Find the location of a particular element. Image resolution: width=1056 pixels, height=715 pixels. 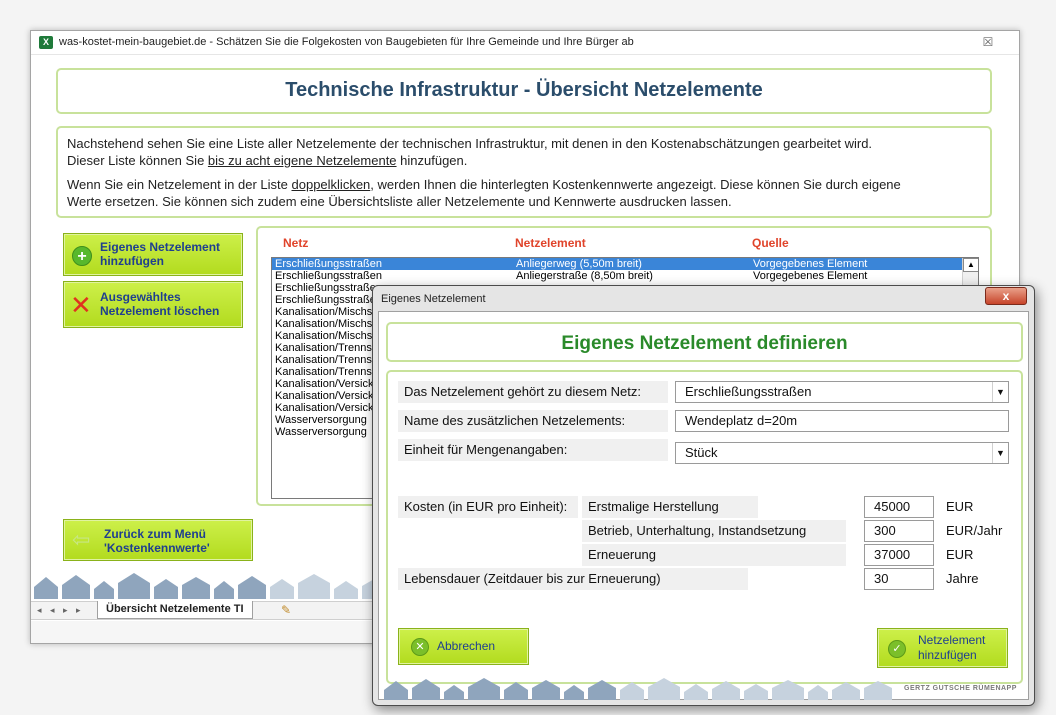

submit-label: hinzufügen is located at coordinates (947, 655).